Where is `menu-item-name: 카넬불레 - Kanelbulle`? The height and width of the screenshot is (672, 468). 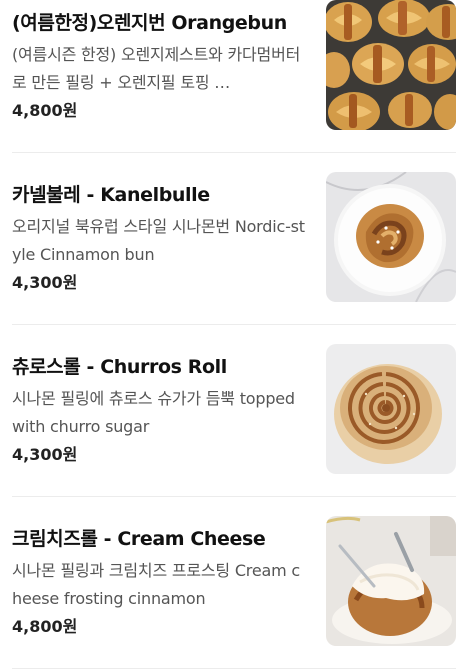 menu-item-name: 카넬불레 - Kanelbulle is located at coordinates (111, 195).